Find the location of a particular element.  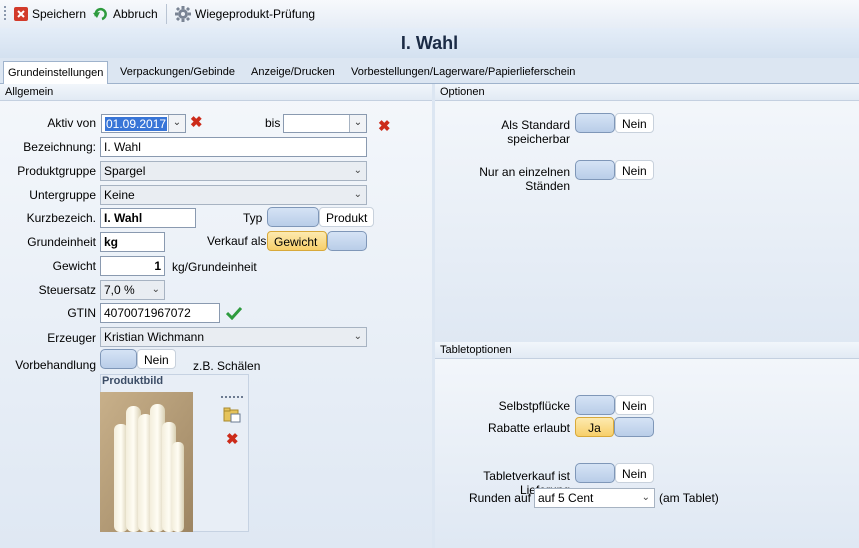

tab-anzeige: Anzeige/Drucken is located at coordinates (293, 72).